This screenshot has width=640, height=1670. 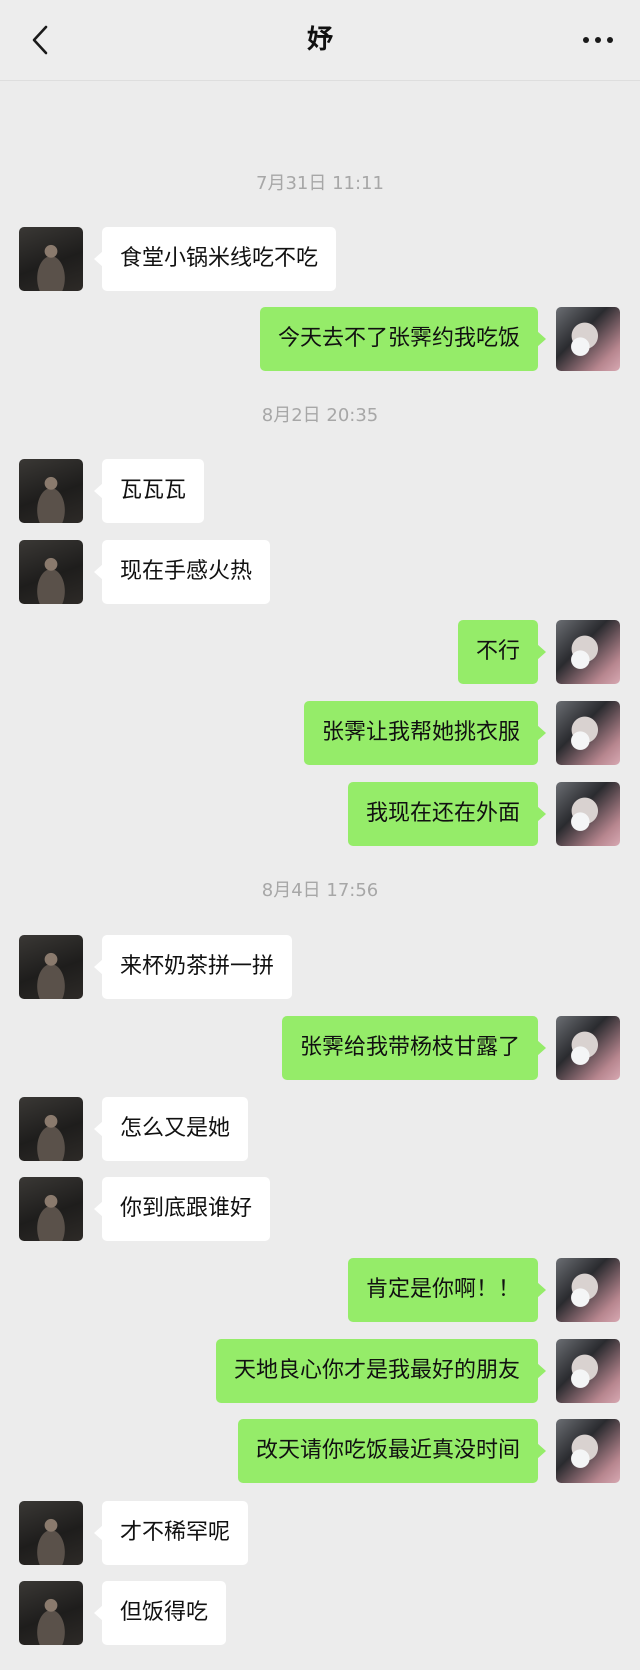 What do you see at coordinates (392, 1451) in the screenshot?
I see `sent-message-bubble: 改天请你吃饭最近真没时间` at bounding box center [392, 1451].